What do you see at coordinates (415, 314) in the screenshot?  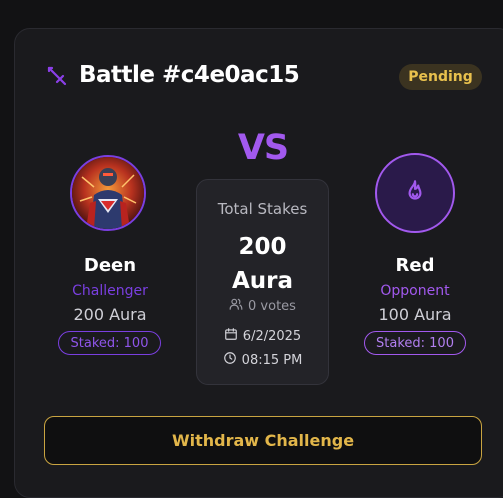 I see `opponent-aura: 100 Aura` at bounding box center [415, 314].